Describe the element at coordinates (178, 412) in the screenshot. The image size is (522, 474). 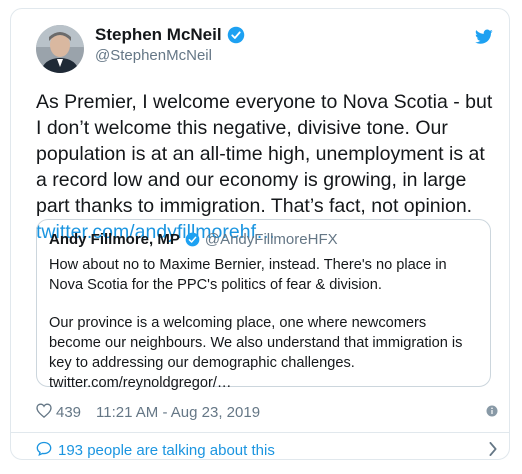
I see `tweet-timestamp: 11:21 AM - Aug 23, 2019` at that location.